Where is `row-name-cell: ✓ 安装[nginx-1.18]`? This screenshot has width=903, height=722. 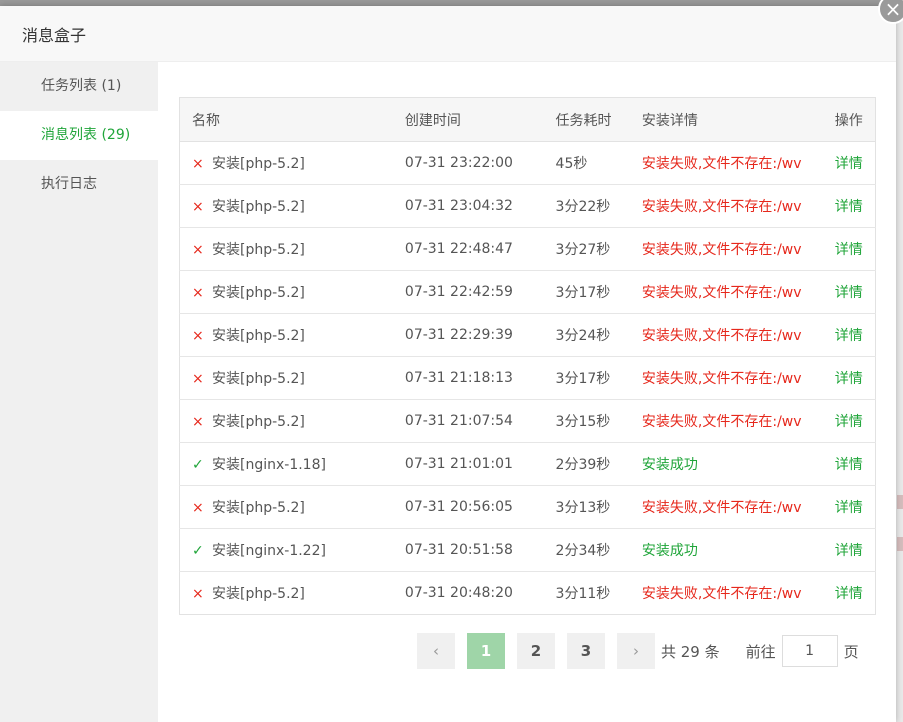 row-name-cell: ✓ 安装[nginx-1.18] is located at coordinates (286, 464).